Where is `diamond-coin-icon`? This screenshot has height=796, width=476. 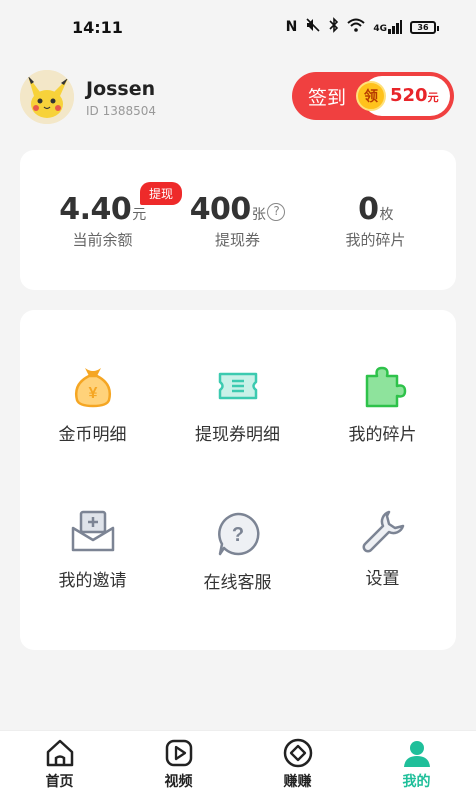 diamond-coin-icon is located at coordinates (297, 753).